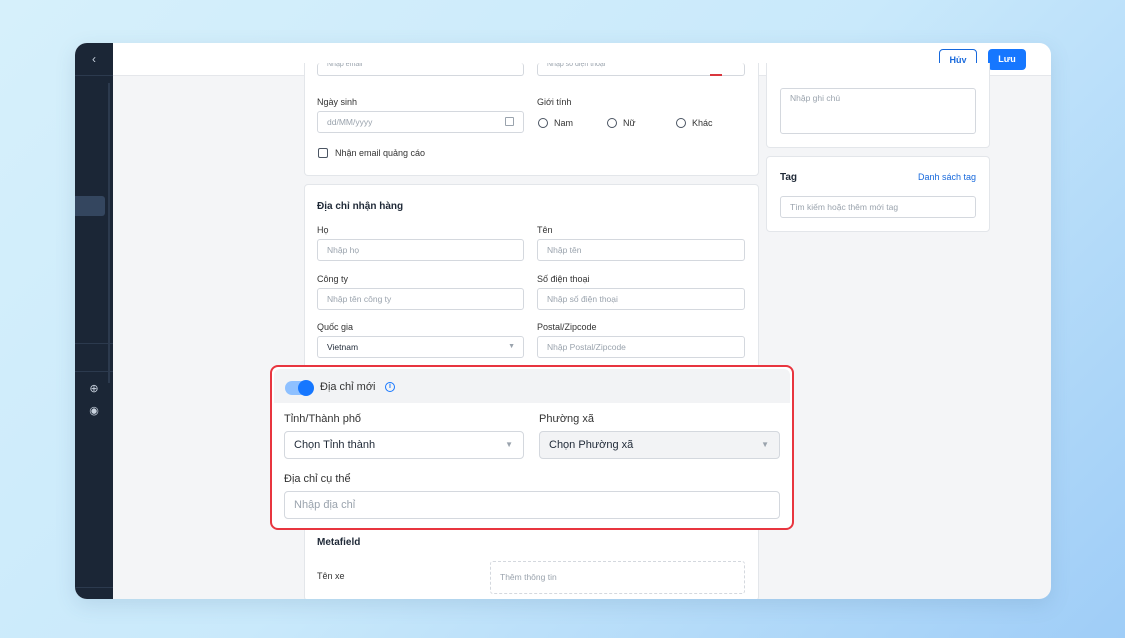 The height and width of the screenshot is (638, 1125). Describe the element at coordinates (1007, 59) in the screenshot. I see `save-button: Lưu` at that location.